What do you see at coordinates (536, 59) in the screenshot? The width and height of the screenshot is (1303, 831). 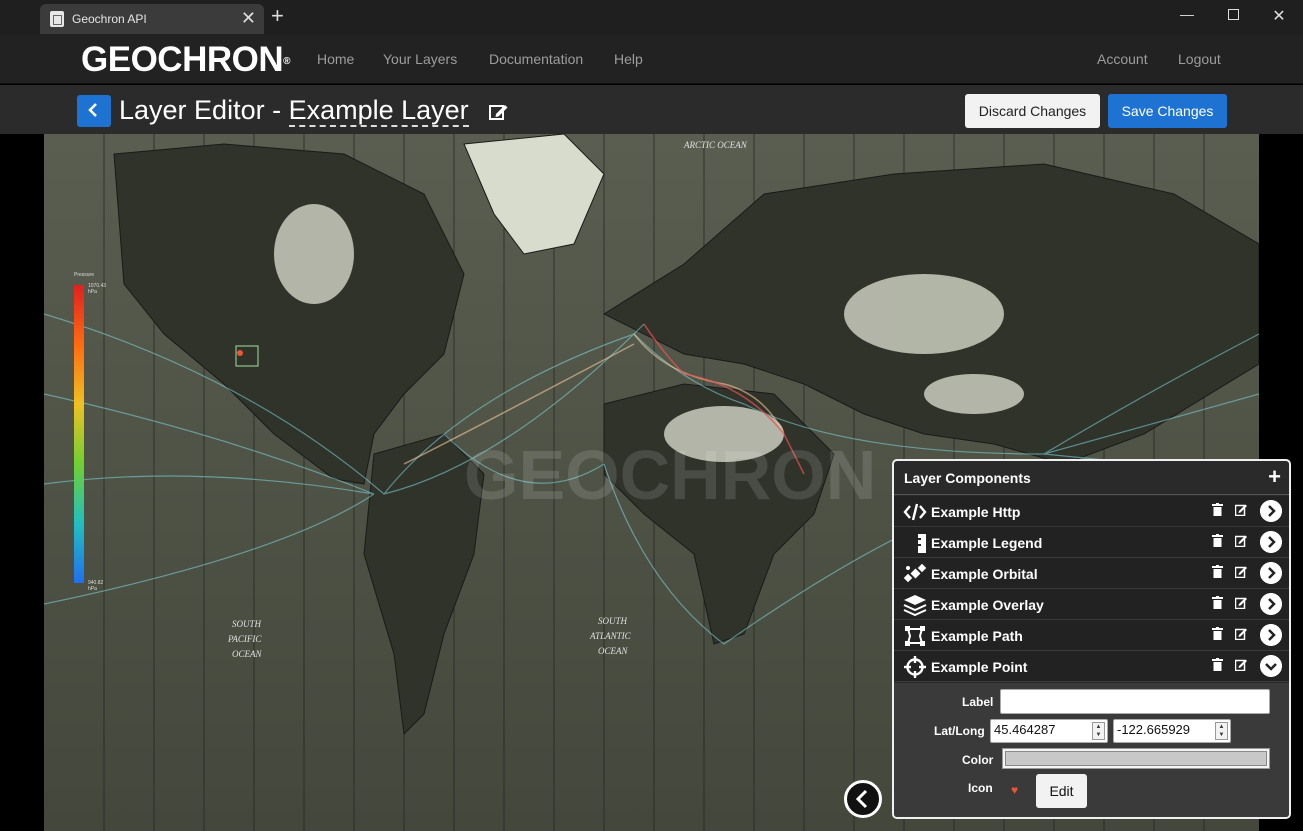 I see `nav-documentation: Documentation` at bounding box center [536, 59].